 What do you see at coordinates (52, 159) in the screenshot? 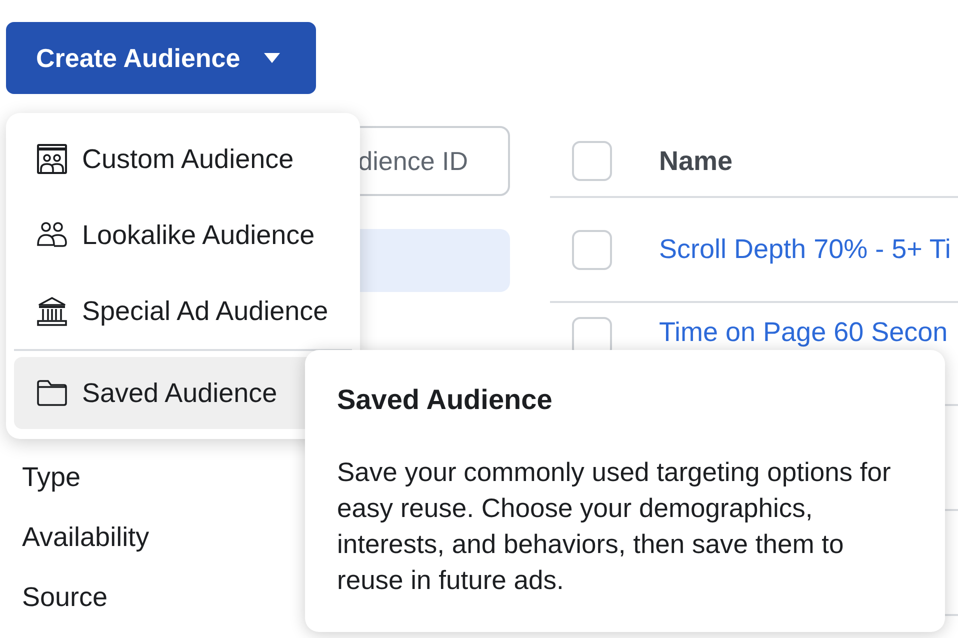
I see `people-card-icon` at bounding box center [52, 159].